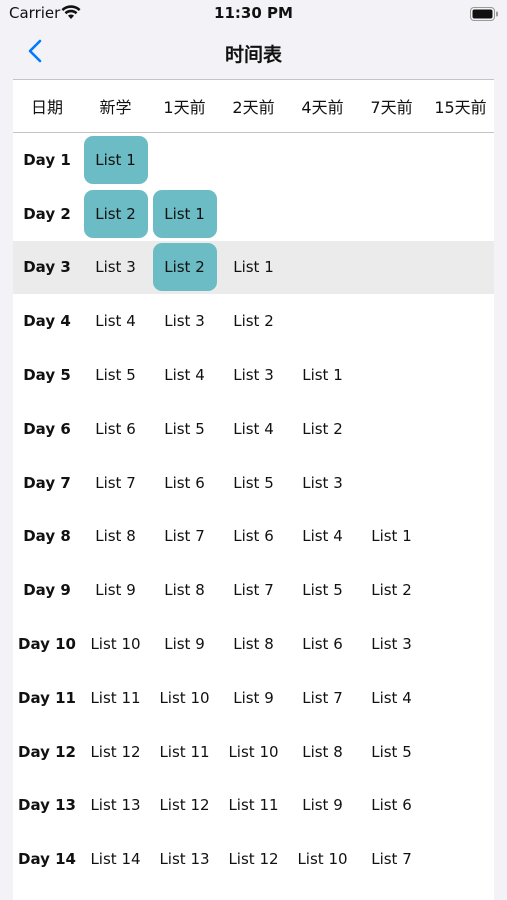 The width and height of the screenshot is (507, 900). What do you see at coordinates (47, 321) in the screenshot?
I see `day-label: Day 4` at bounding box center [47, 321].